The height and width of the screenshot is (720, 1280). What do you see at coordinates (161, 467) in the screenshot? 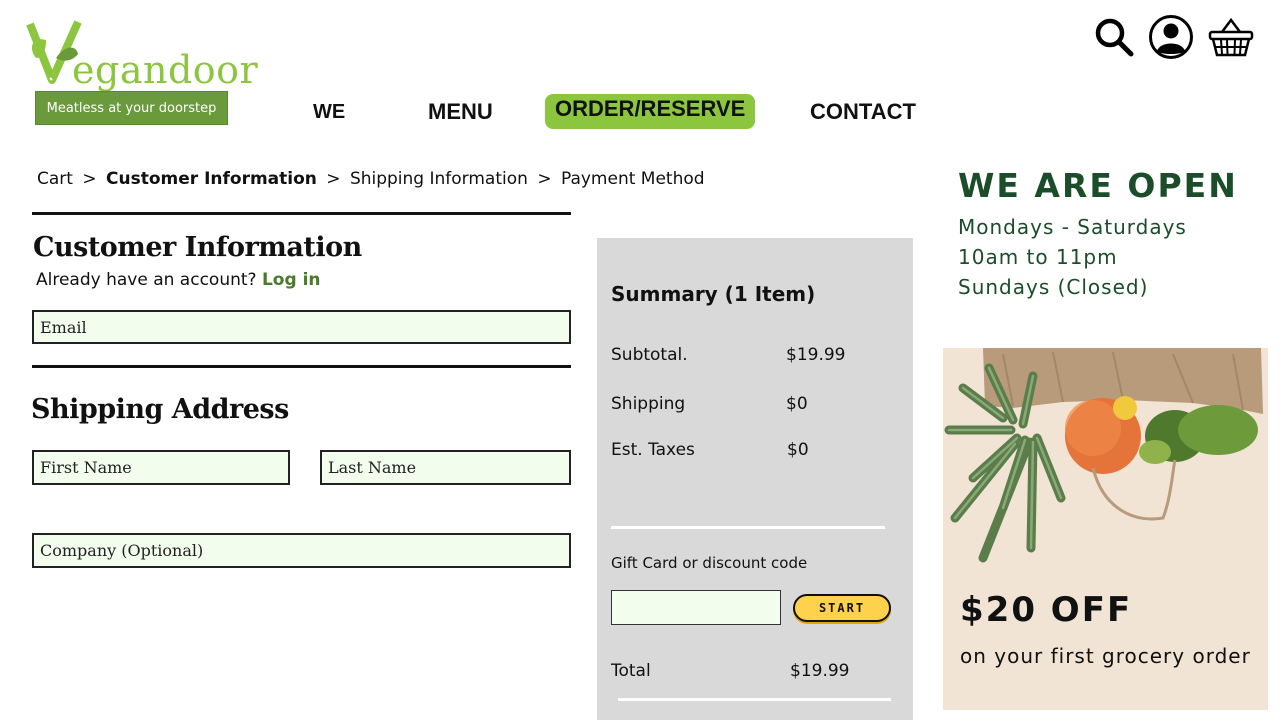
I see `first-name-field` at bounding box center [161, 467].